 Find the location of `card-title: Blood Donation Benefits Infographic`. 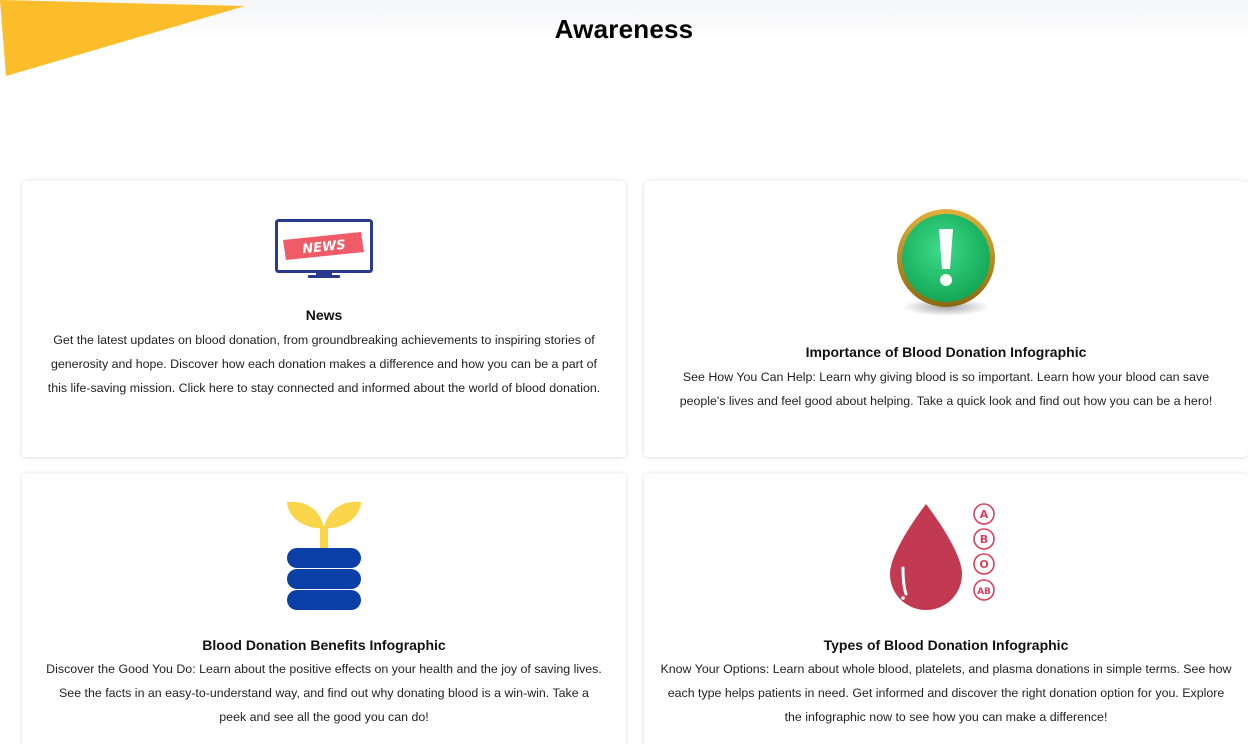

card-title: Blood Donation Benefits Infographic is located at coordinates (324, 645).